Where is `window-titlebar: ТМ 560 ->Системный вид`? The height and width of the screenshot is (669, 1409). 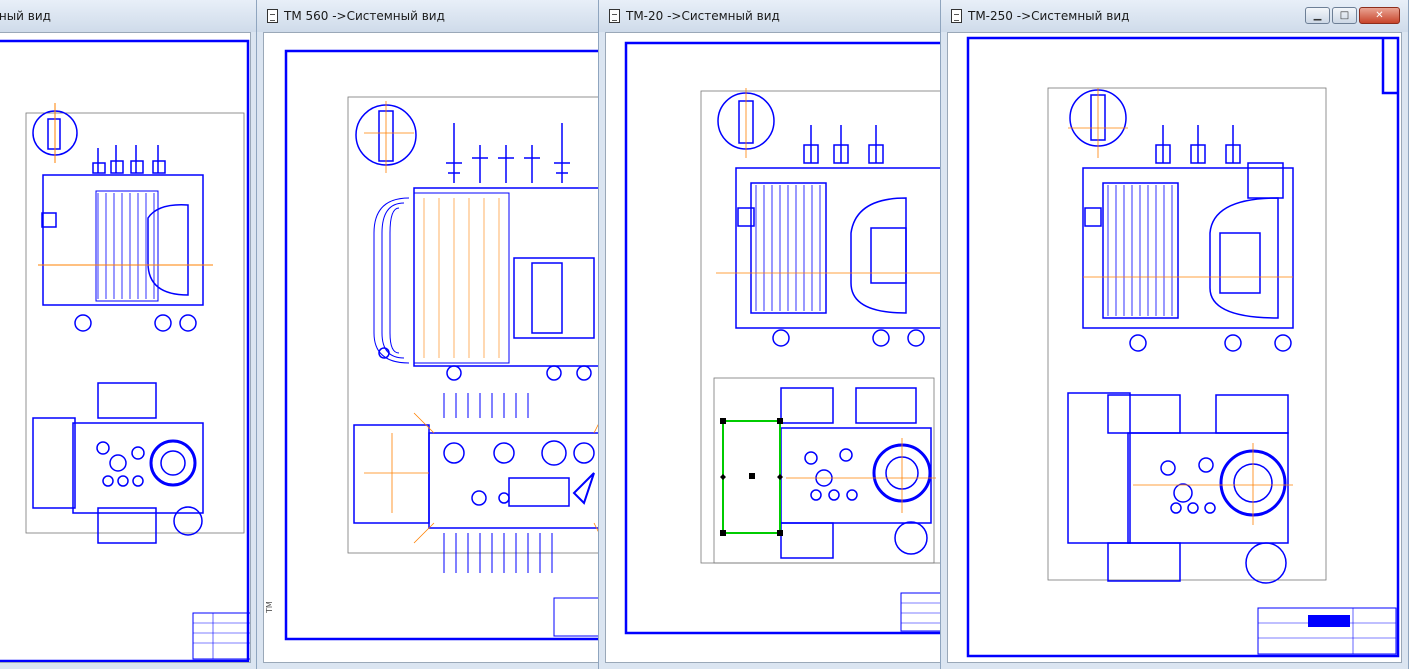
window-titlebar: ТМ 560 ->Системный вид is located at coordinates (432, 16).